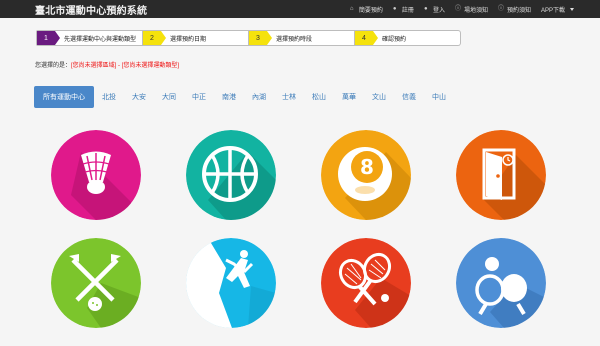  What do you see at coordinates (231, 175) in the screenshot?
I see `sport-basketball-icon` at bounding box center [231, 175].